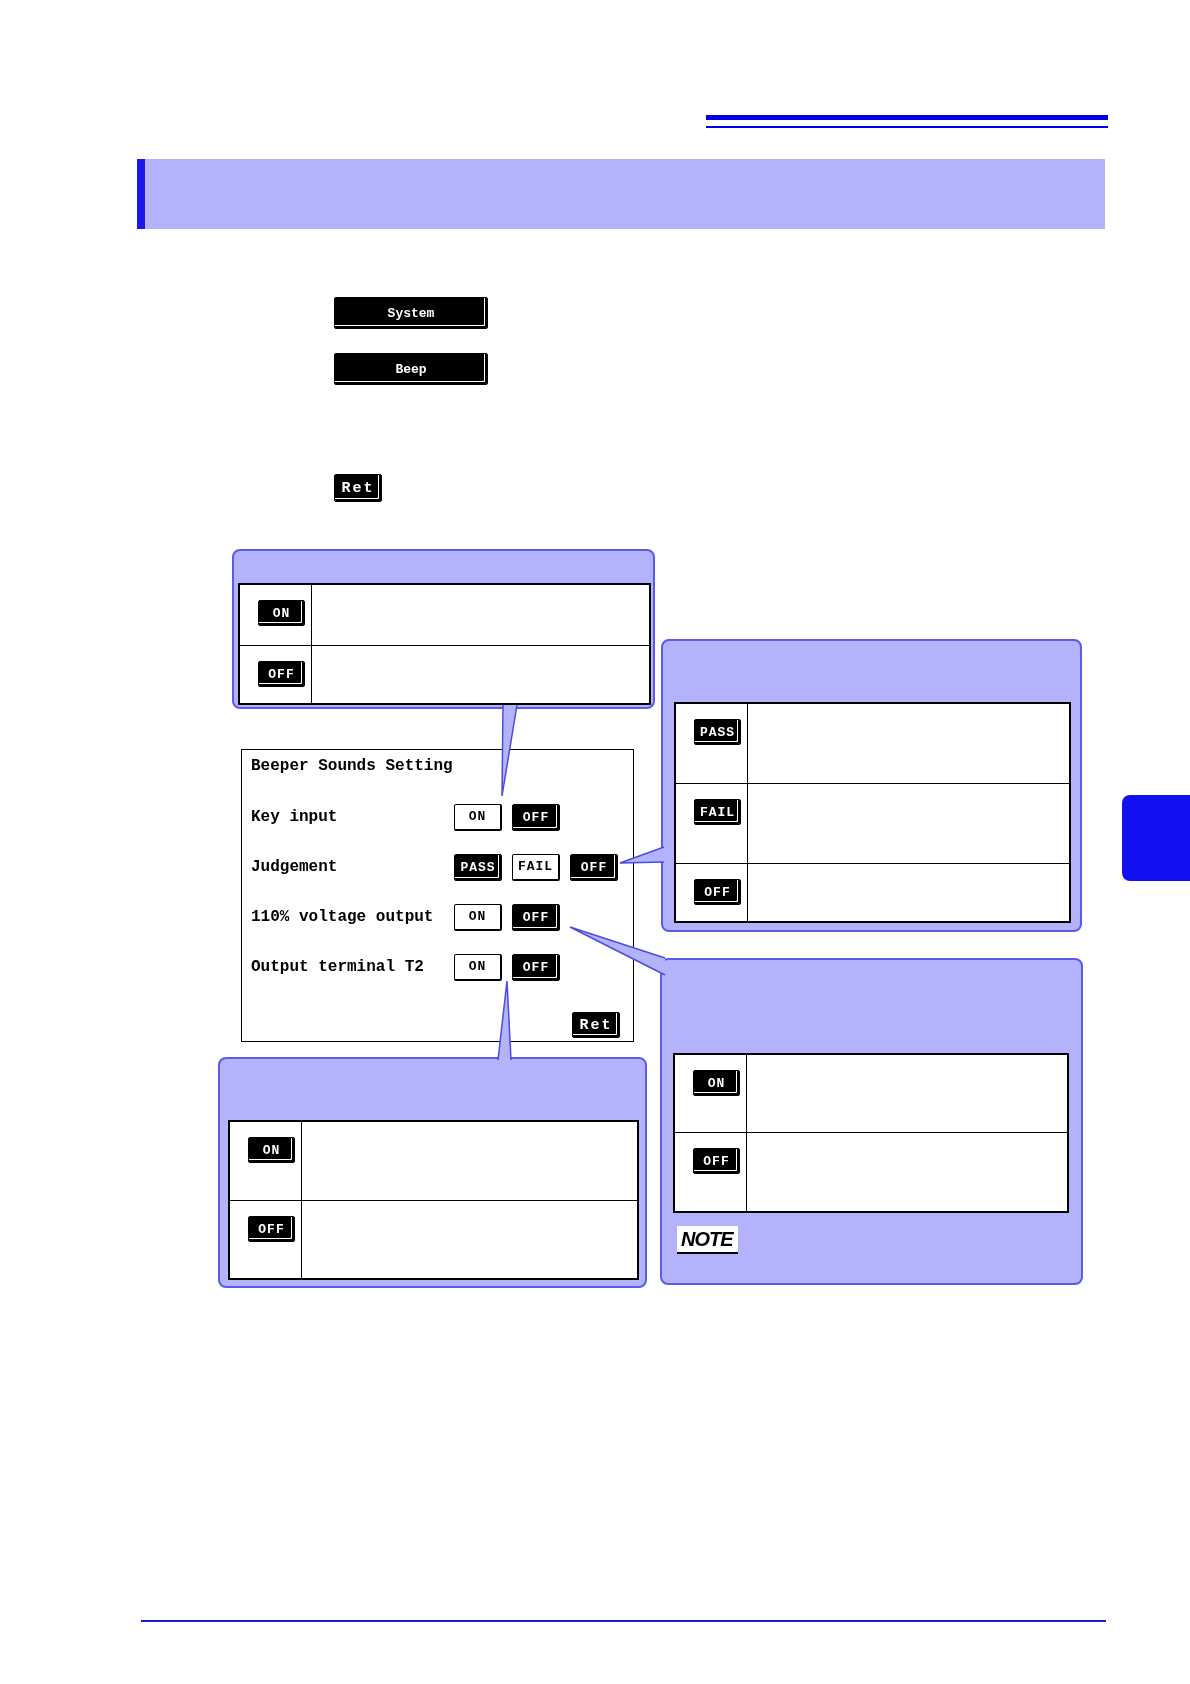 The height and width of the screenshot is (1684, 1190). Describe the element at coordinates (295, 817) in the screenshot. I see `setting-label: Key input` at that location.